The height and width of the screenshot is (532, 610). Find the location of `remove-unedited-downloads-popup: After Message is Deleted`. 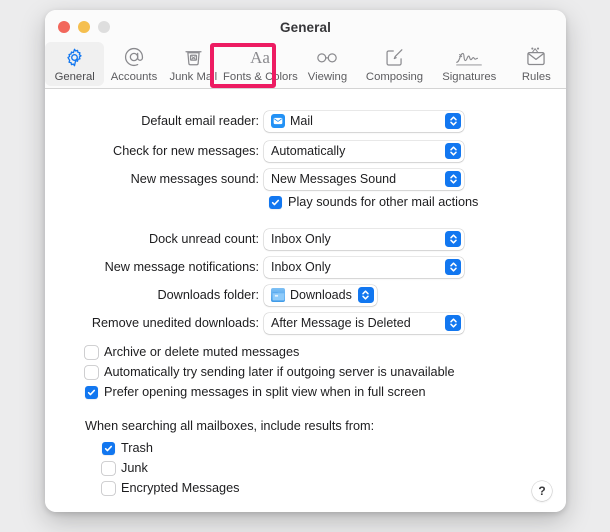

remove-unedited-downloads-popup: After Message is Deleted is located at coordinates (364, 323).